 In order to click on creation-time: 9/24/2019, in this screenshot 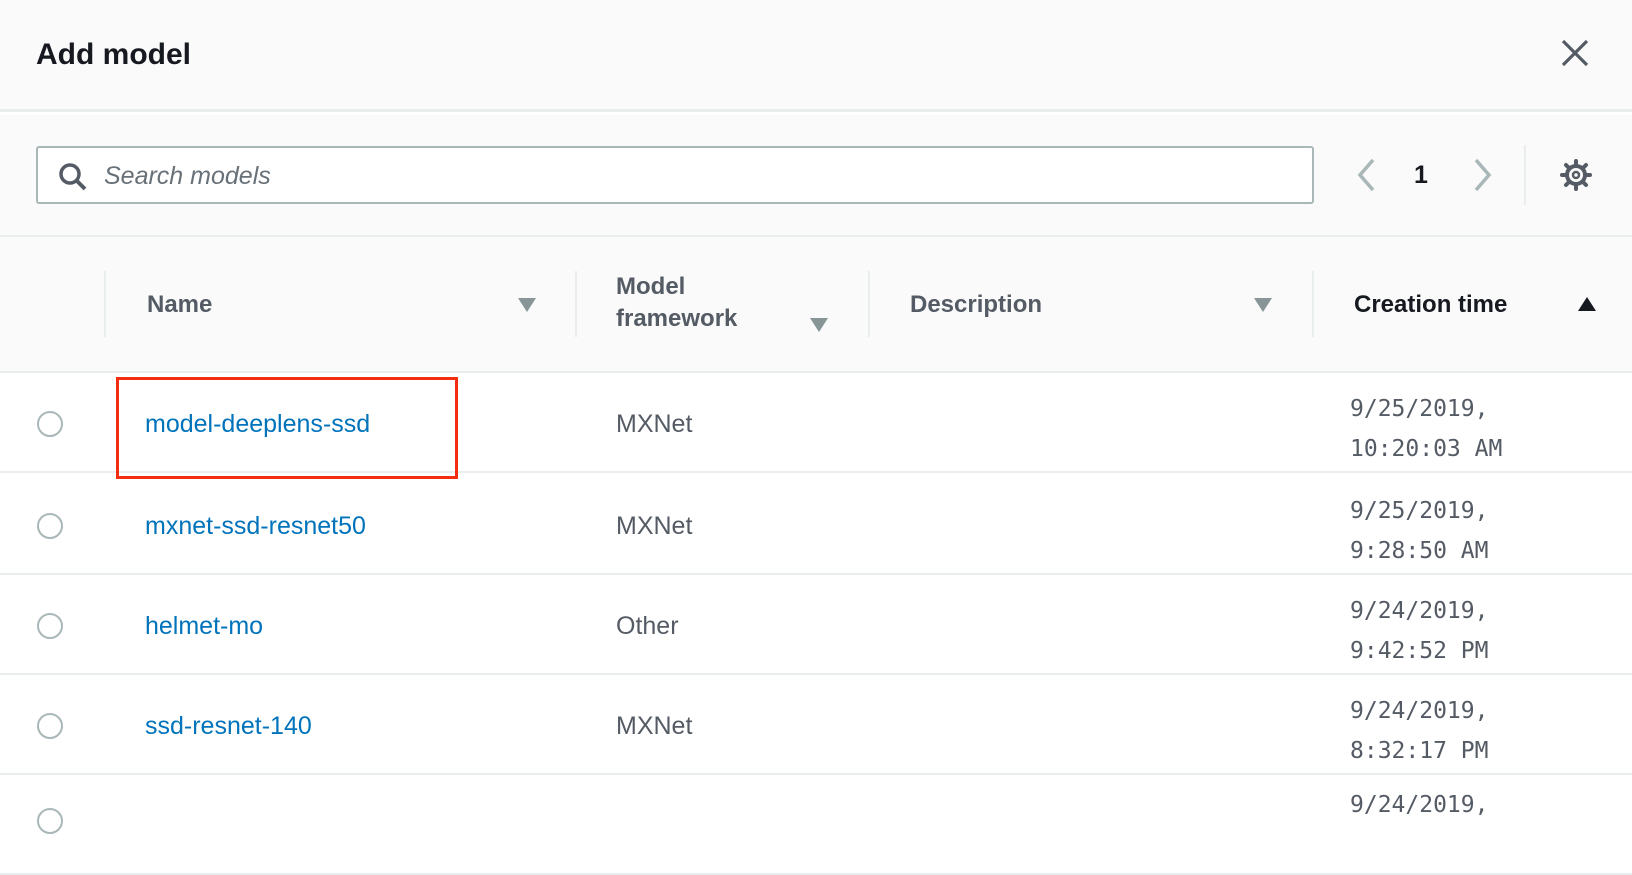, I will do `click(1419, 805)`.